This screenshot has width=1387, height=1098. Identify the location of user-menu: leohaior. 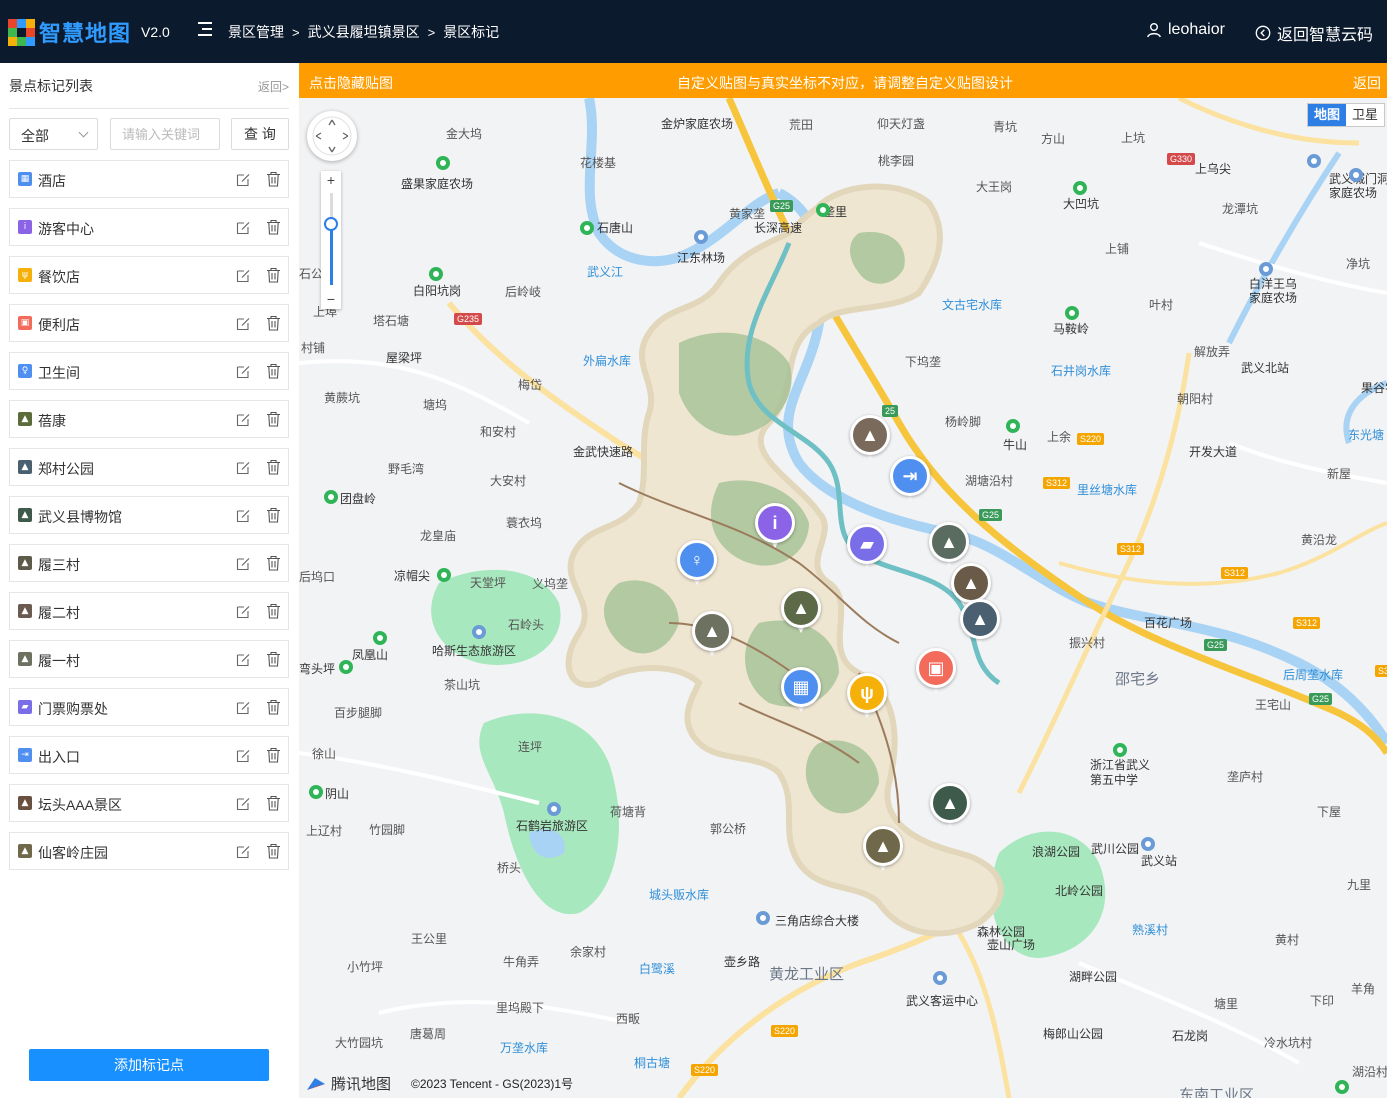
(1185, 30).